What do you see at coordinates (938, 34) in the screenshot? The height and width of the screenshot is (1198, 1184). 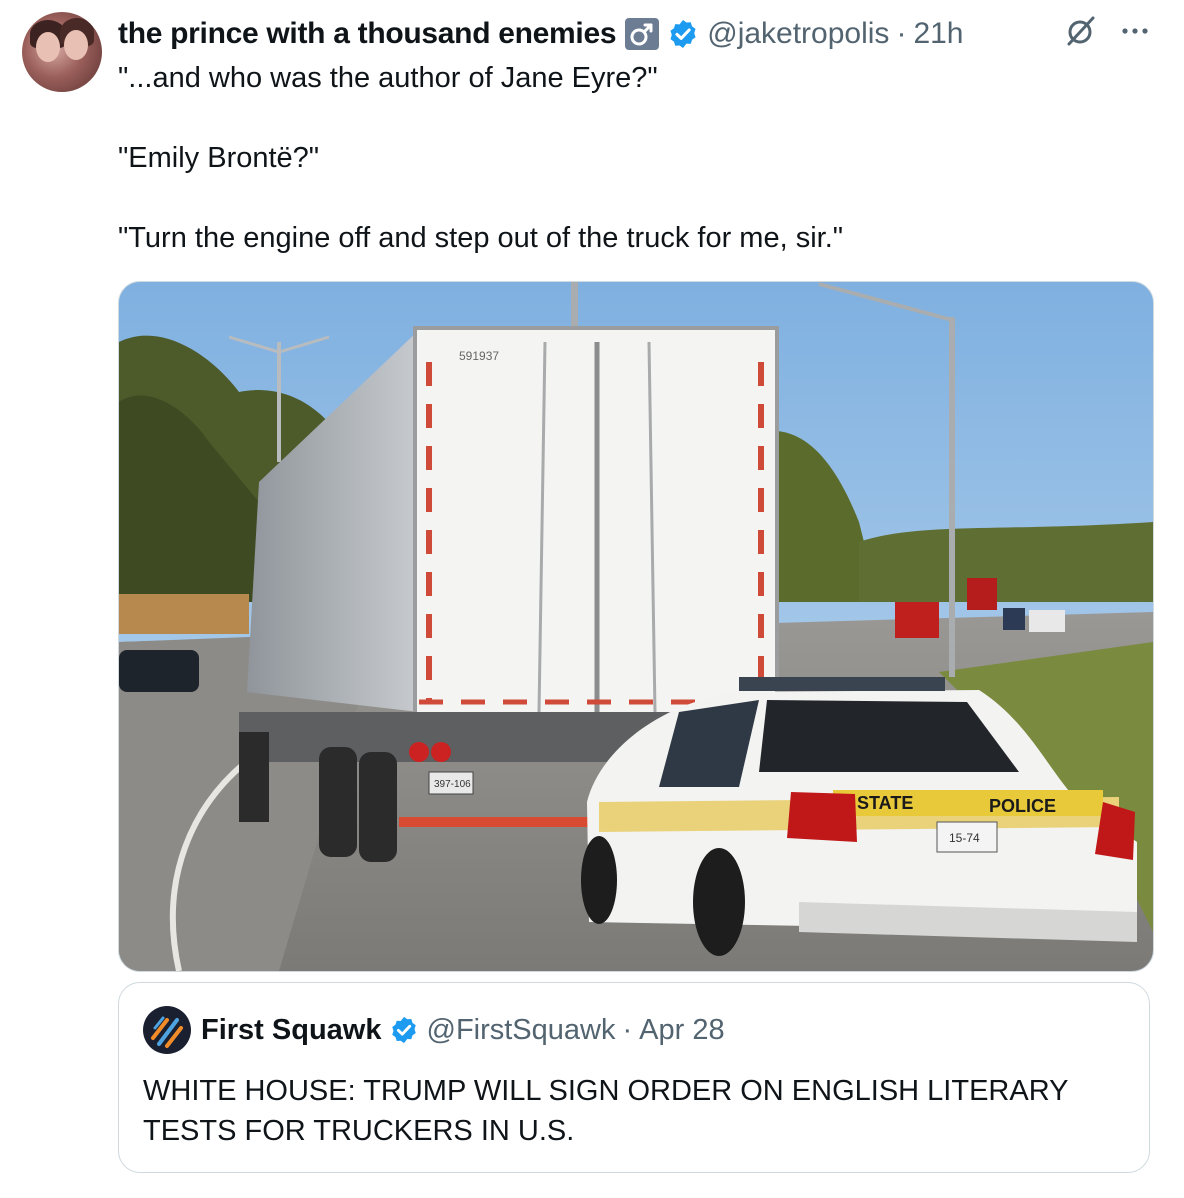 I see `tweet-timestamp: 21h` at bounding box center [938, 34].